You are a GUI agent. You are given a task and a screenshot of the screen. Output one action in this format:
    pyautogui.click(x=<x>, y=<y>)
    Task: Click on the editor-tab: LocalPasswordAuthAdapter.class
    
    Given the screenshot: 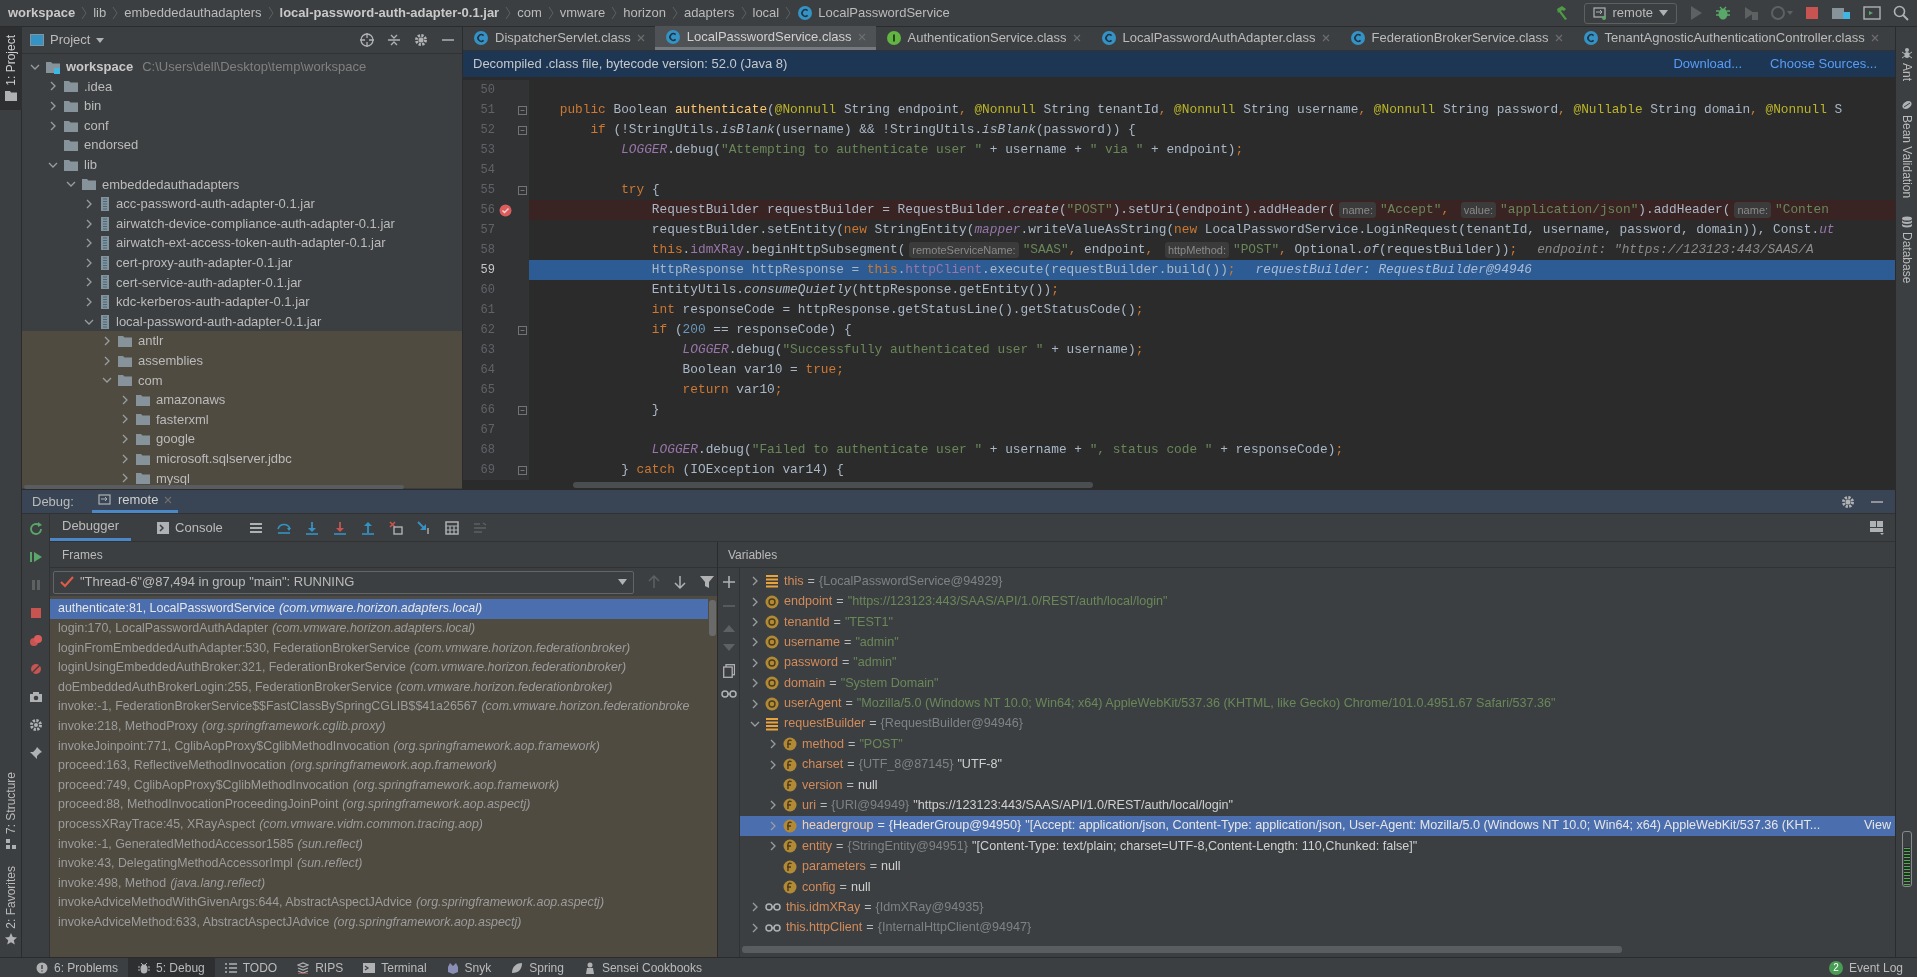 What is the action you would take?
    pyautogui.click(x=1215, y=38)
    